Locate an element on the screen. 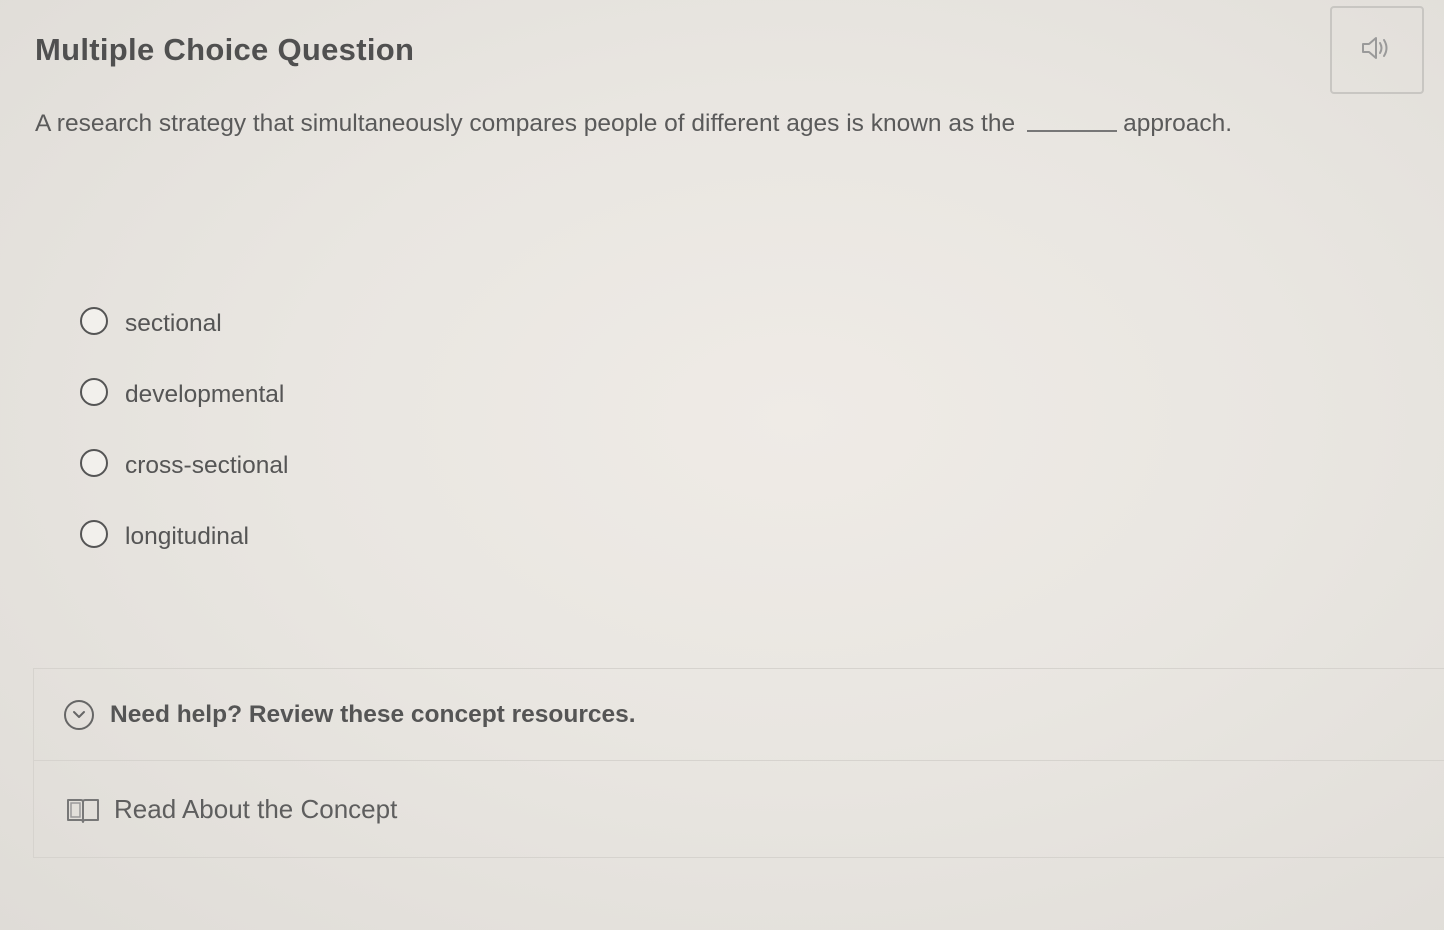 This screenshot has width=1444, height=930. read-about-concept-label: Read About the Concept is located at coordinates (256, 809).